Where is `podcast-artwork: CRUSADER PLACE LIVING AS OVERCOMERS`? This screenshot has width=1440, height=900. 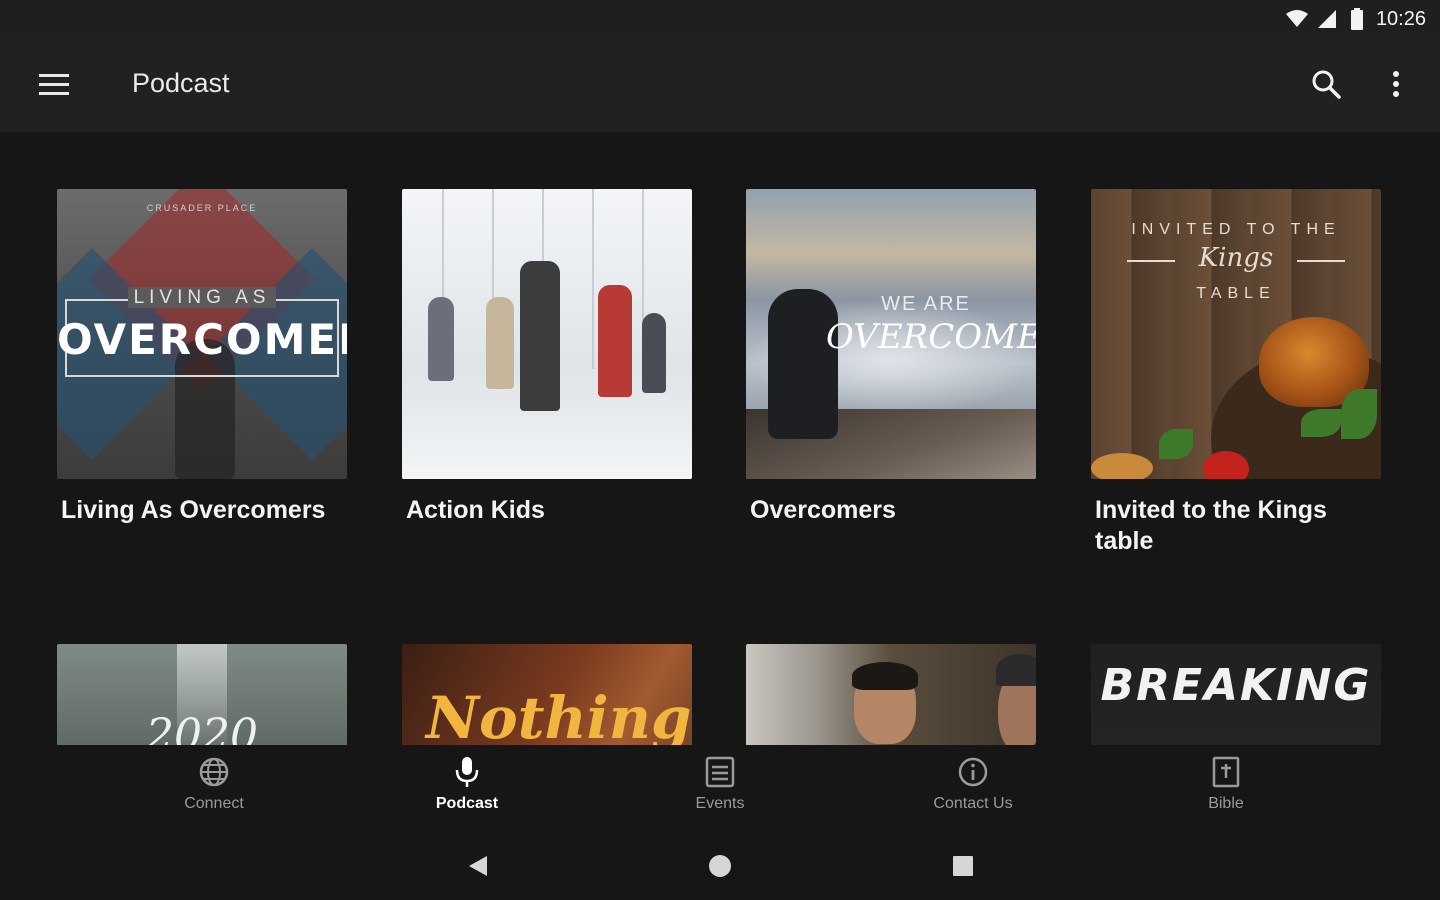
podcast-artwork: CRUSADER PLACE LIVING AS OVERCOMERS is located at coordinates (202, 334).